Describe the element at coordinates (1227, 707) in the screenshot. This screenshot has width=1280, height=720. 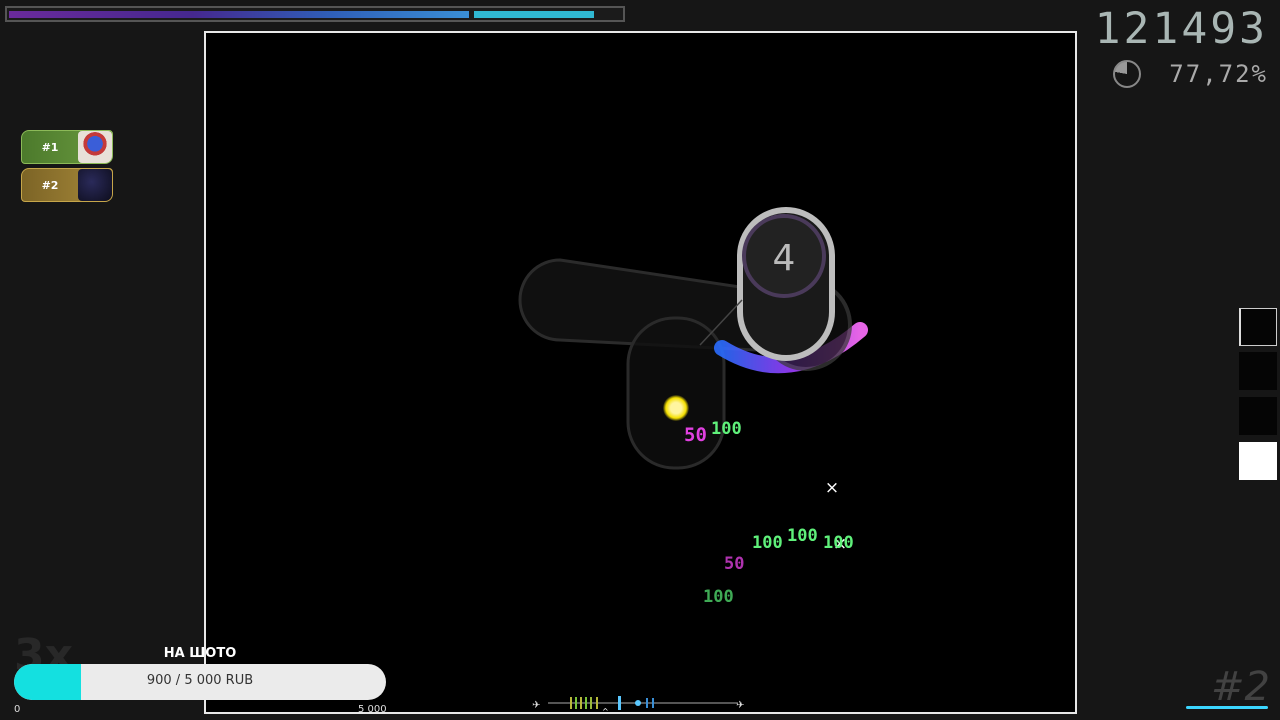
I see `rank-underline` at that location.